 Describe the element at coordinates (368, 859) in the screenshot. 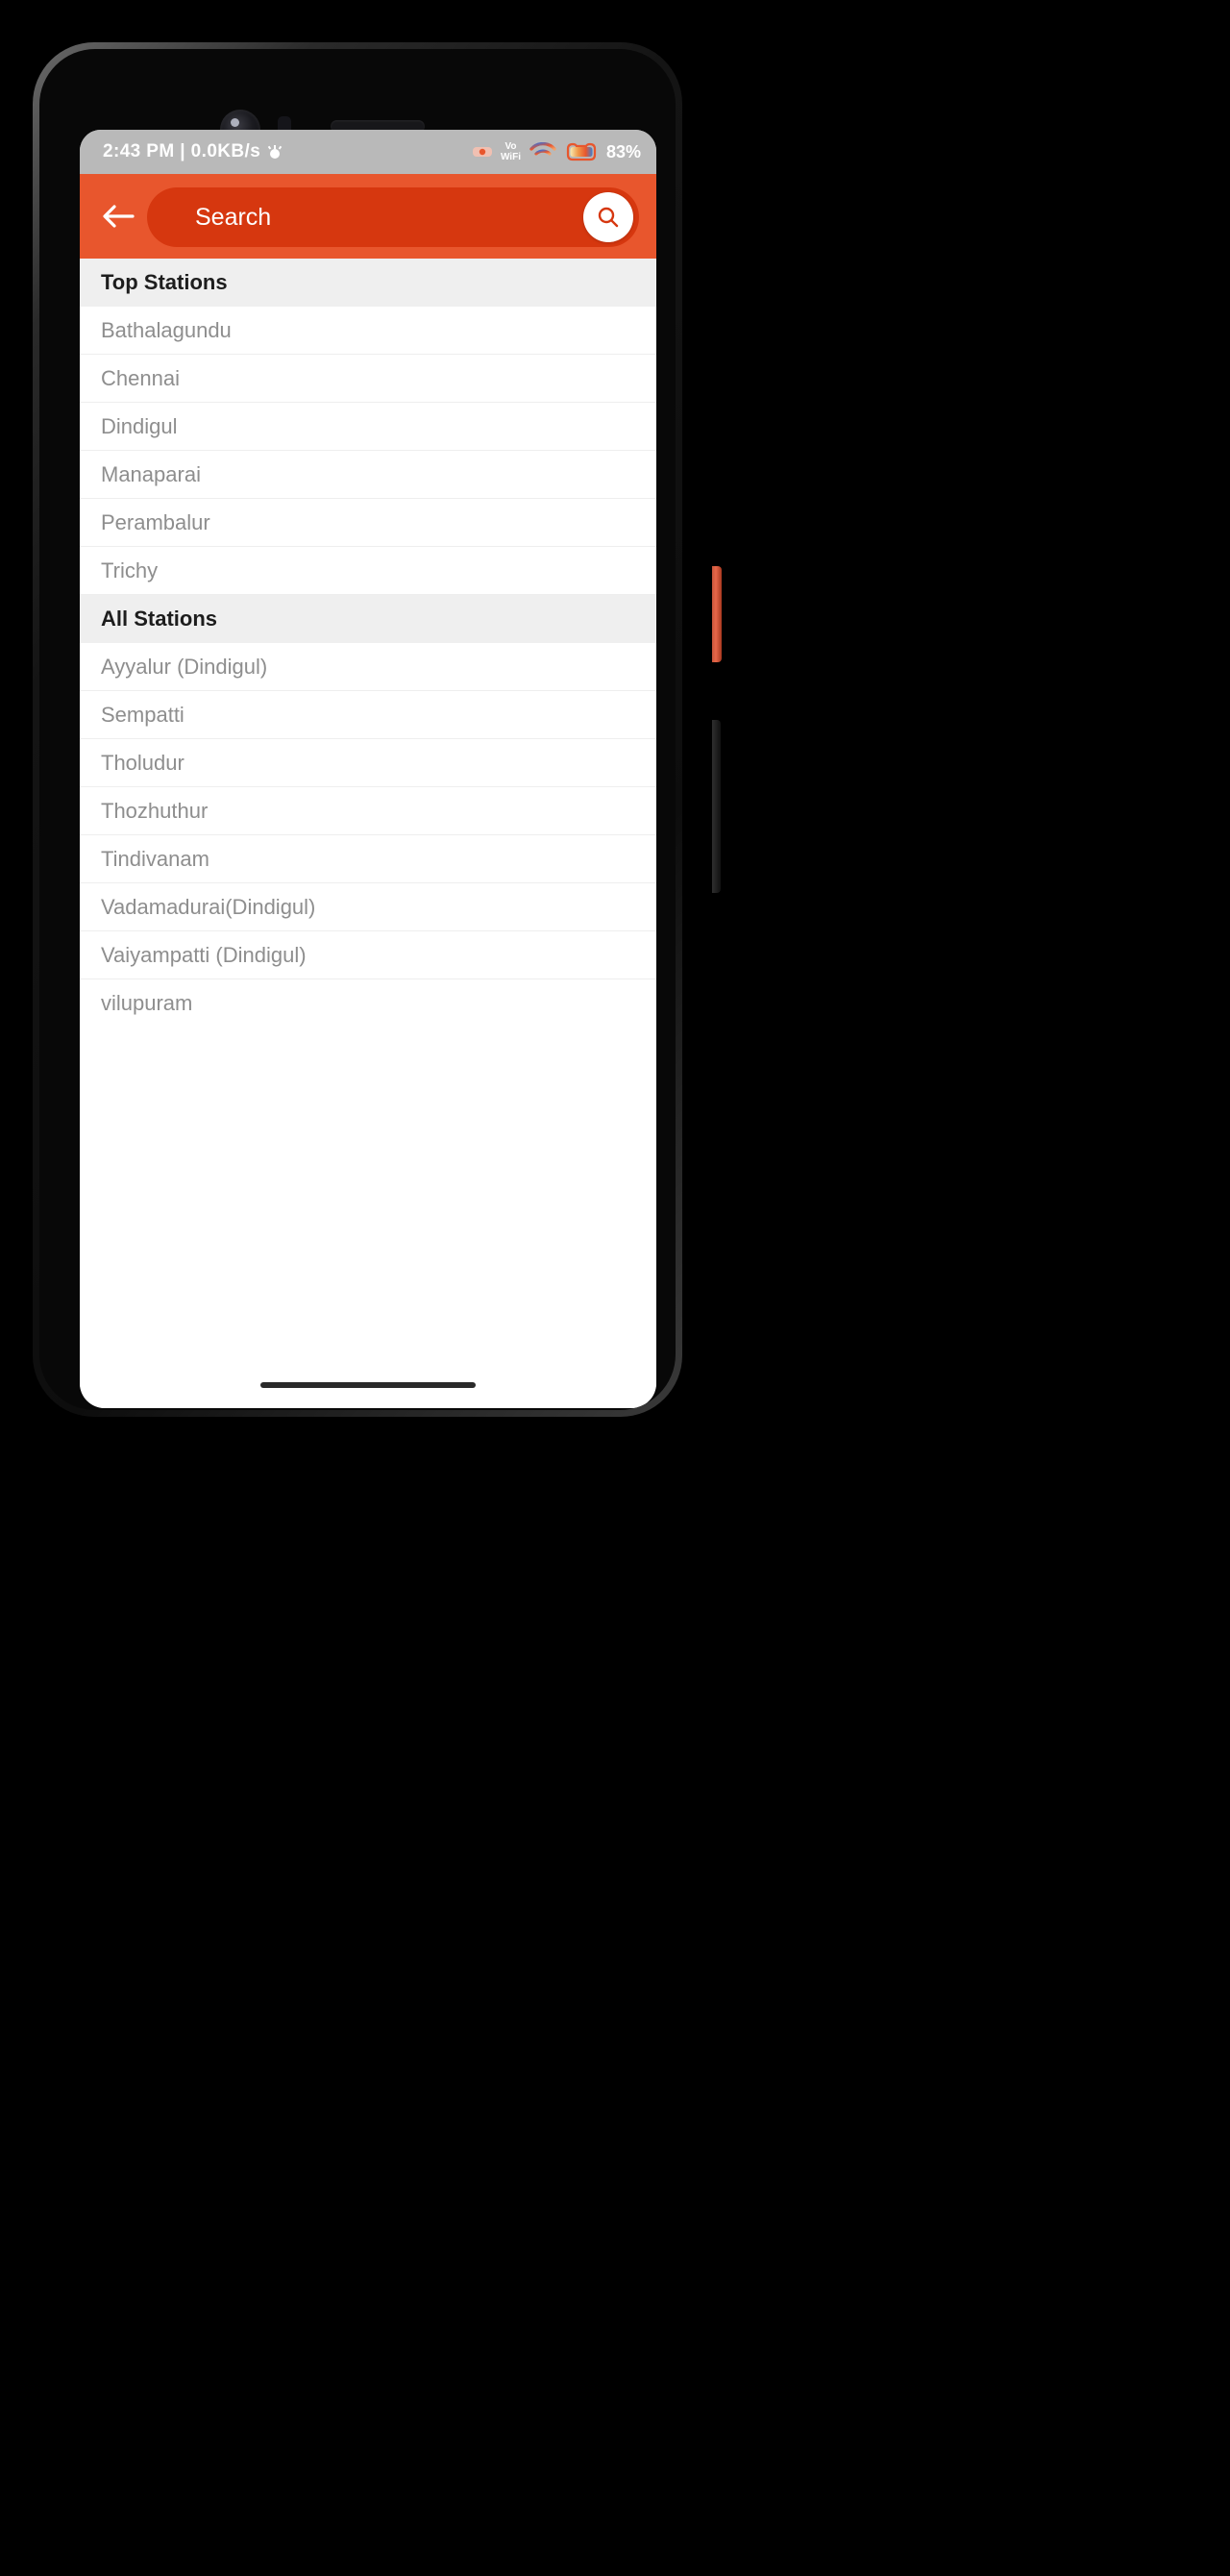

I see `list-item: Tindivanam` at that location.